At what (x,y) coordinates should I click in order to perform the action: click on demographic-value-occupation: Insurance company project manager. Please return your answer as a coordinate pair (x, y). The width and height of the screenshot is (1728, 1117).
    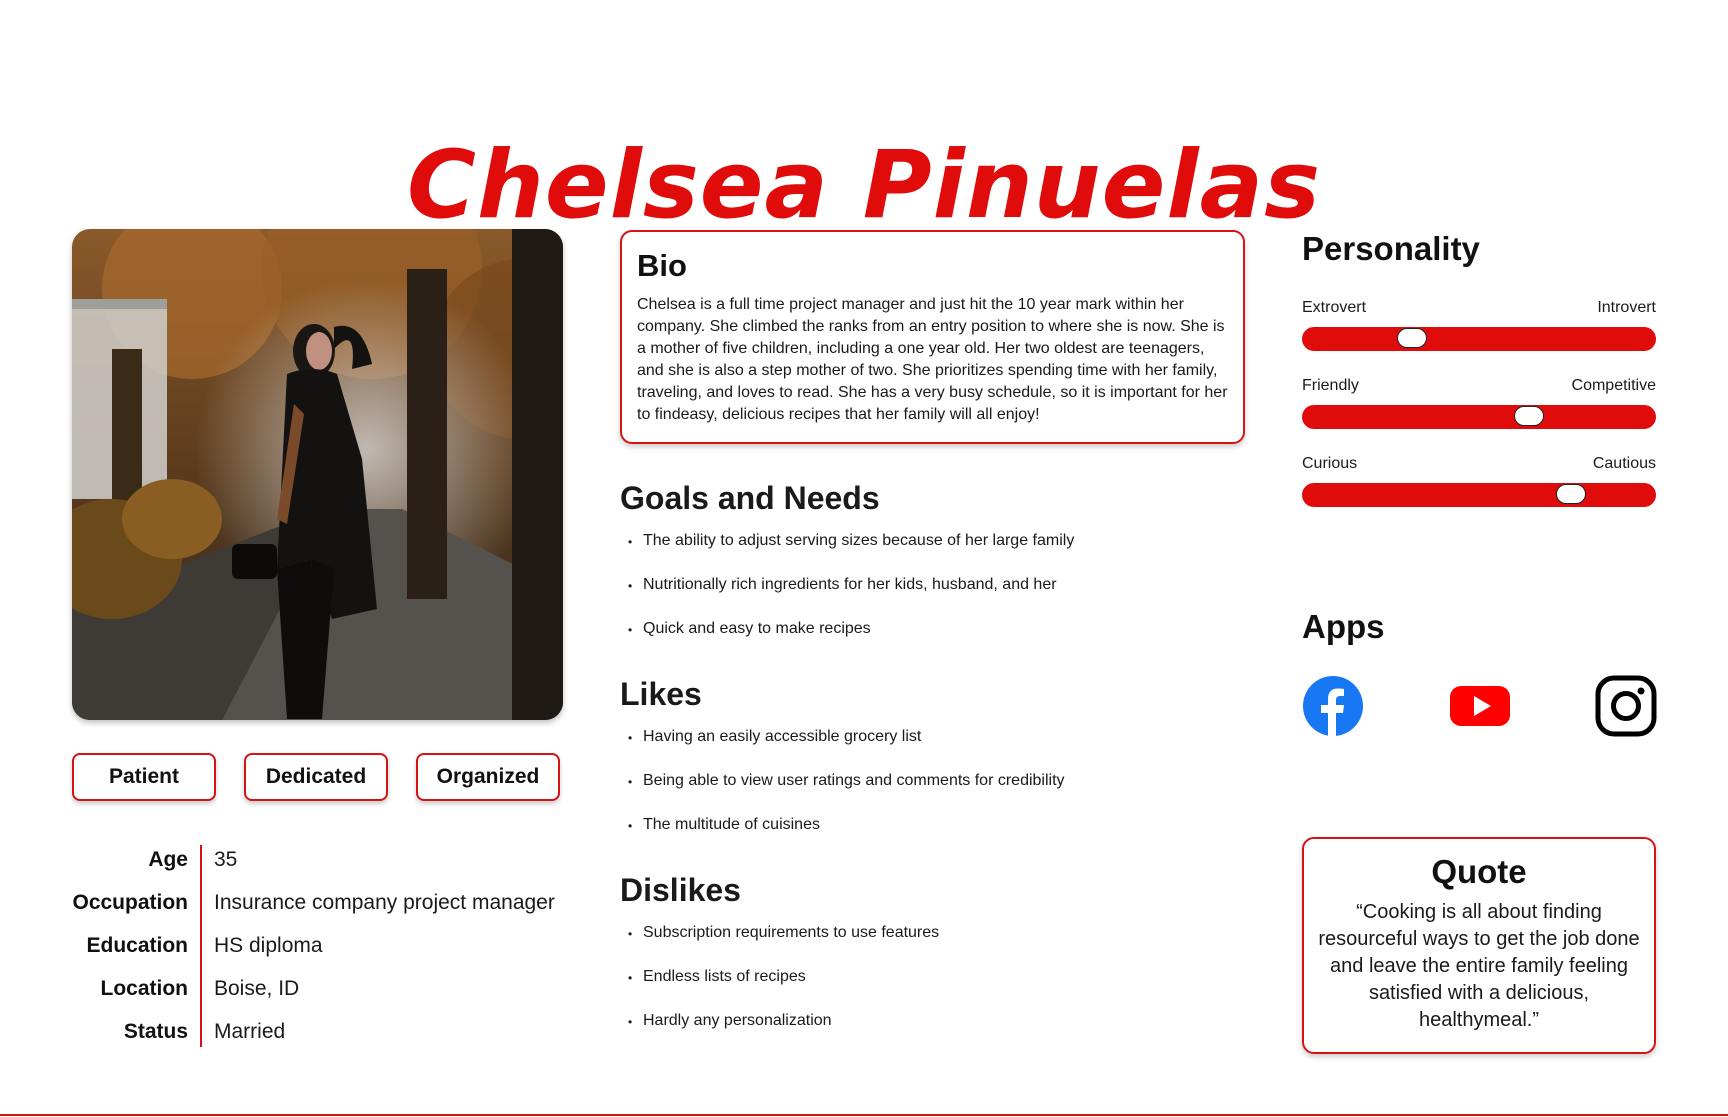
    Looking at the image, I should click on (384, 902).